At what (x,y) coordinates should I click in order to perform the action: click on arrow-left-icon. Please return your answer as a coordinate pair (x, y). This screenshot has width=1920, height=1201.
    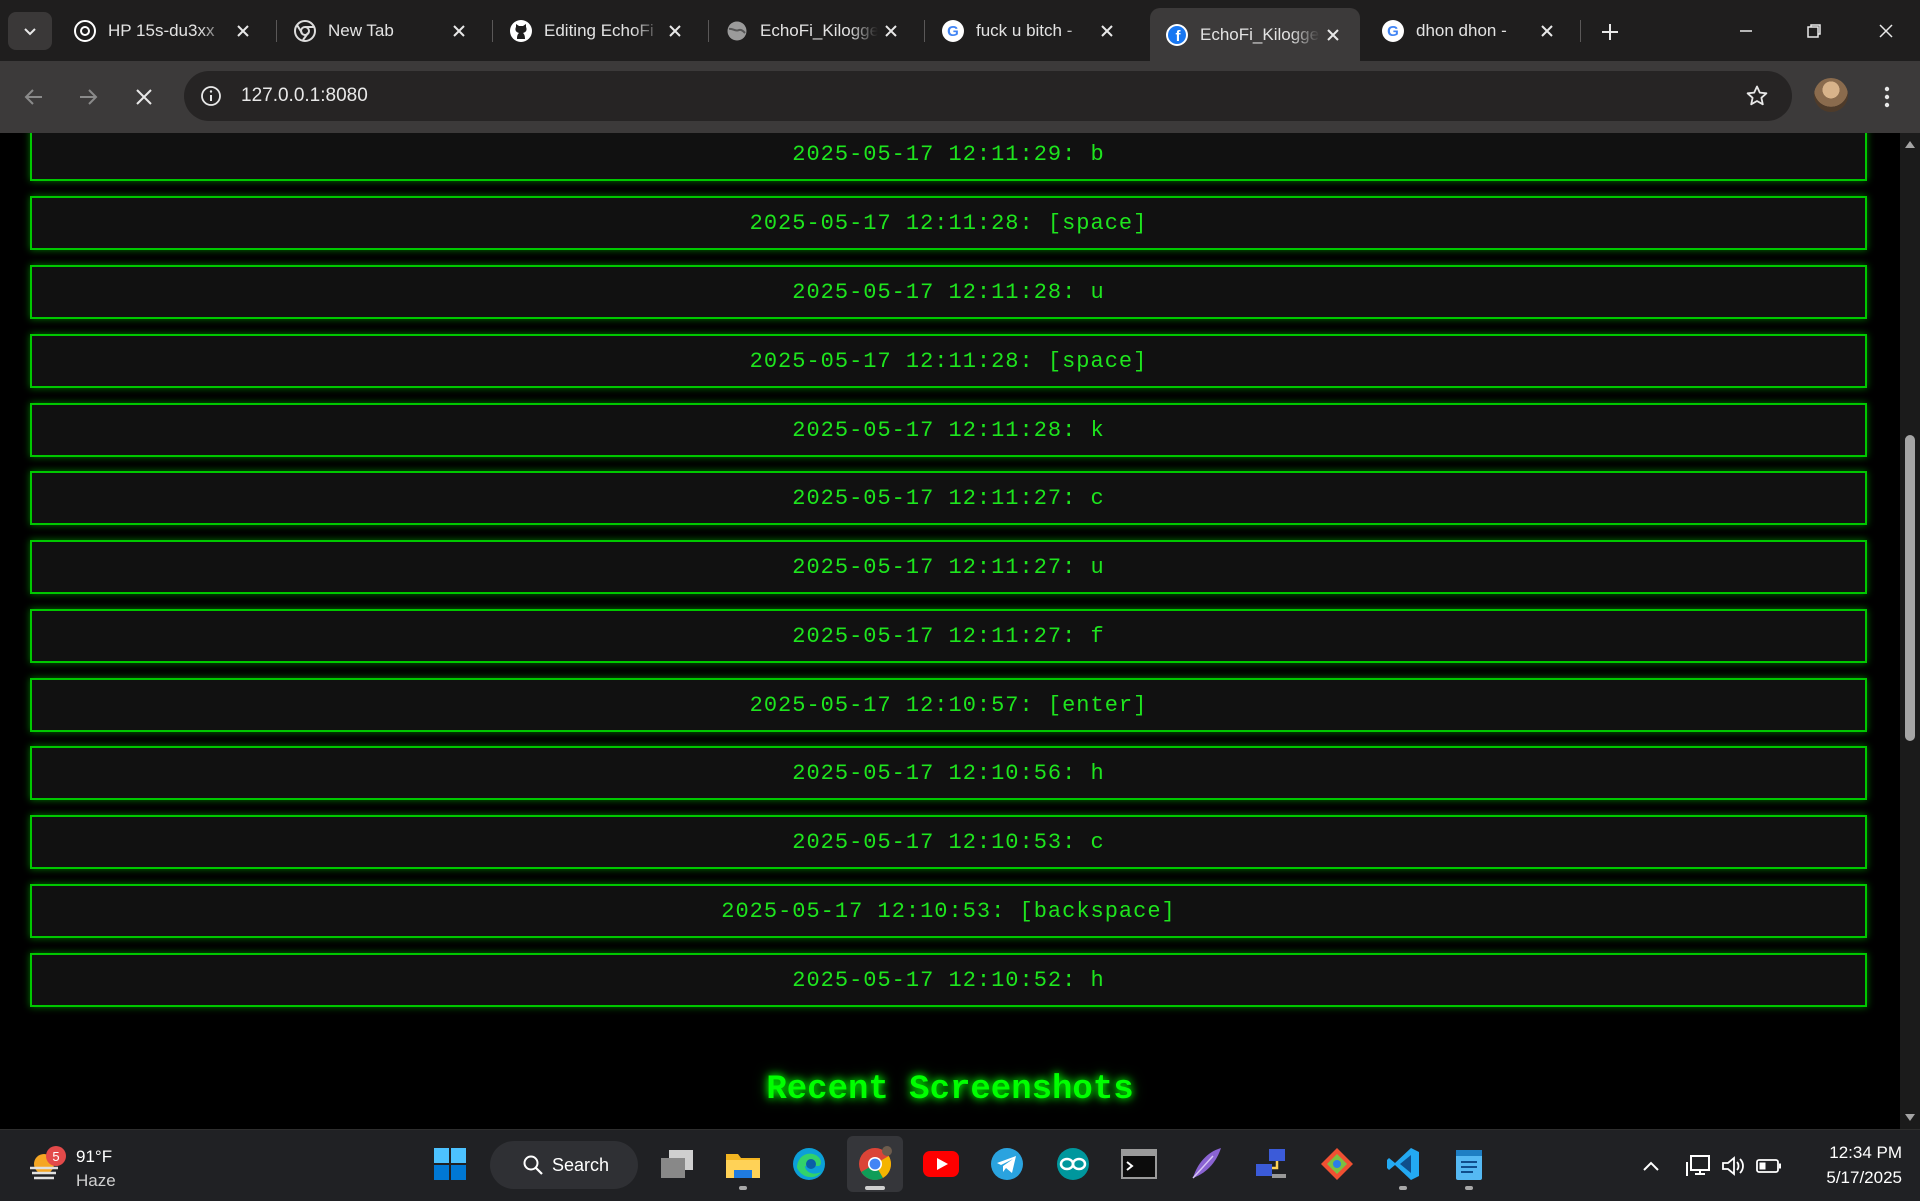
    Looking at the image, I should click on (33, 97).